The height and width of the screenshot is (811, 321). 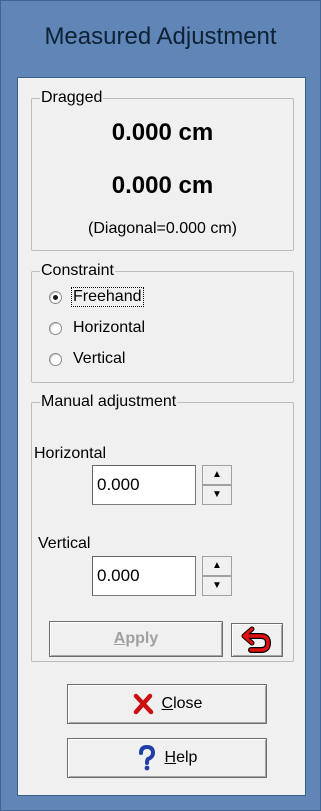 I want to click on apply-label-rest: pply, so click(x=142, y=638).